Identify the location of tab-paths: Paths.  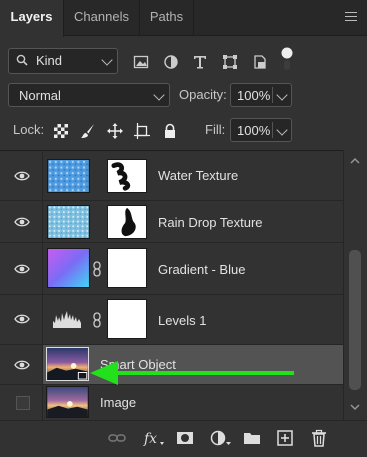
(167, 18).